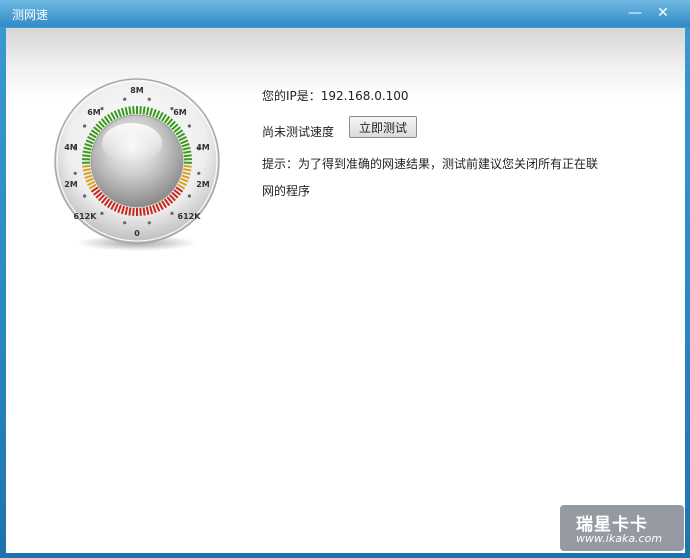 The width and height of the screenshot is (690, 558). What do you see at coordinates (635, 13) in the screenshot?
I see `minimize-button: —` at bounding box center [635, 13].